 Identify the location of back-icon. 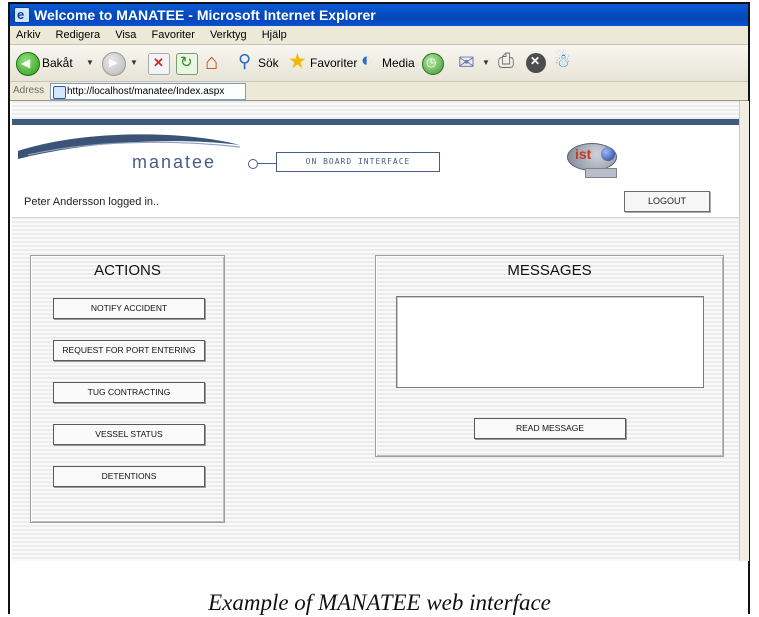
(28, 64).